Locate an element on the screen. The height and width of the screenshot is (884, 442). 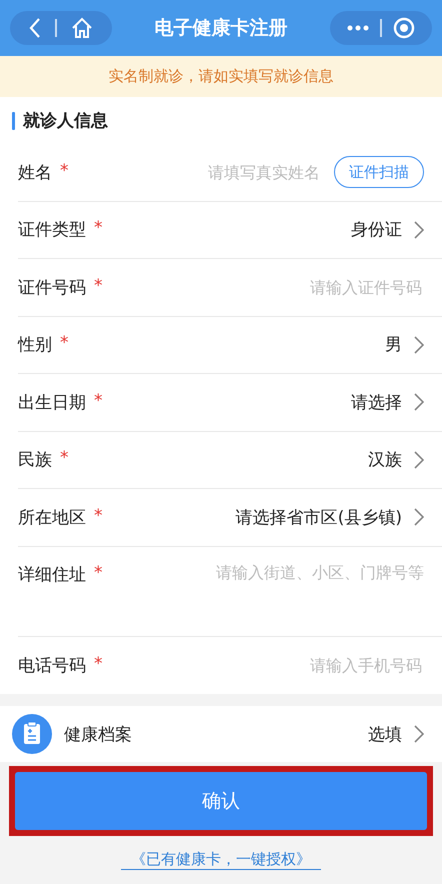
field-label: 姓名 is located at coordinates (35, 173).